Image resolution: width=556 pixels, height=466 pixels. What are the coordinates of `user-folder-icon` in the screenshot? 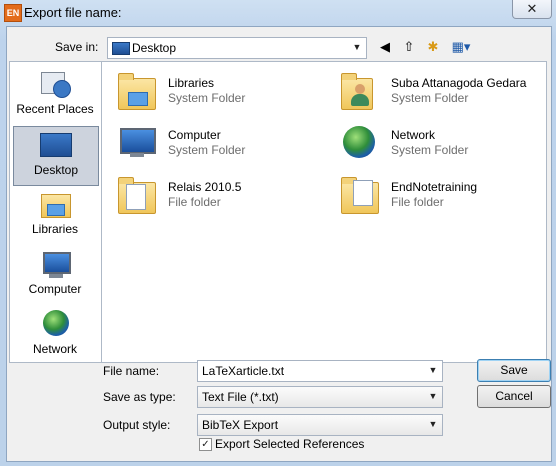 It's located at (359, 91).